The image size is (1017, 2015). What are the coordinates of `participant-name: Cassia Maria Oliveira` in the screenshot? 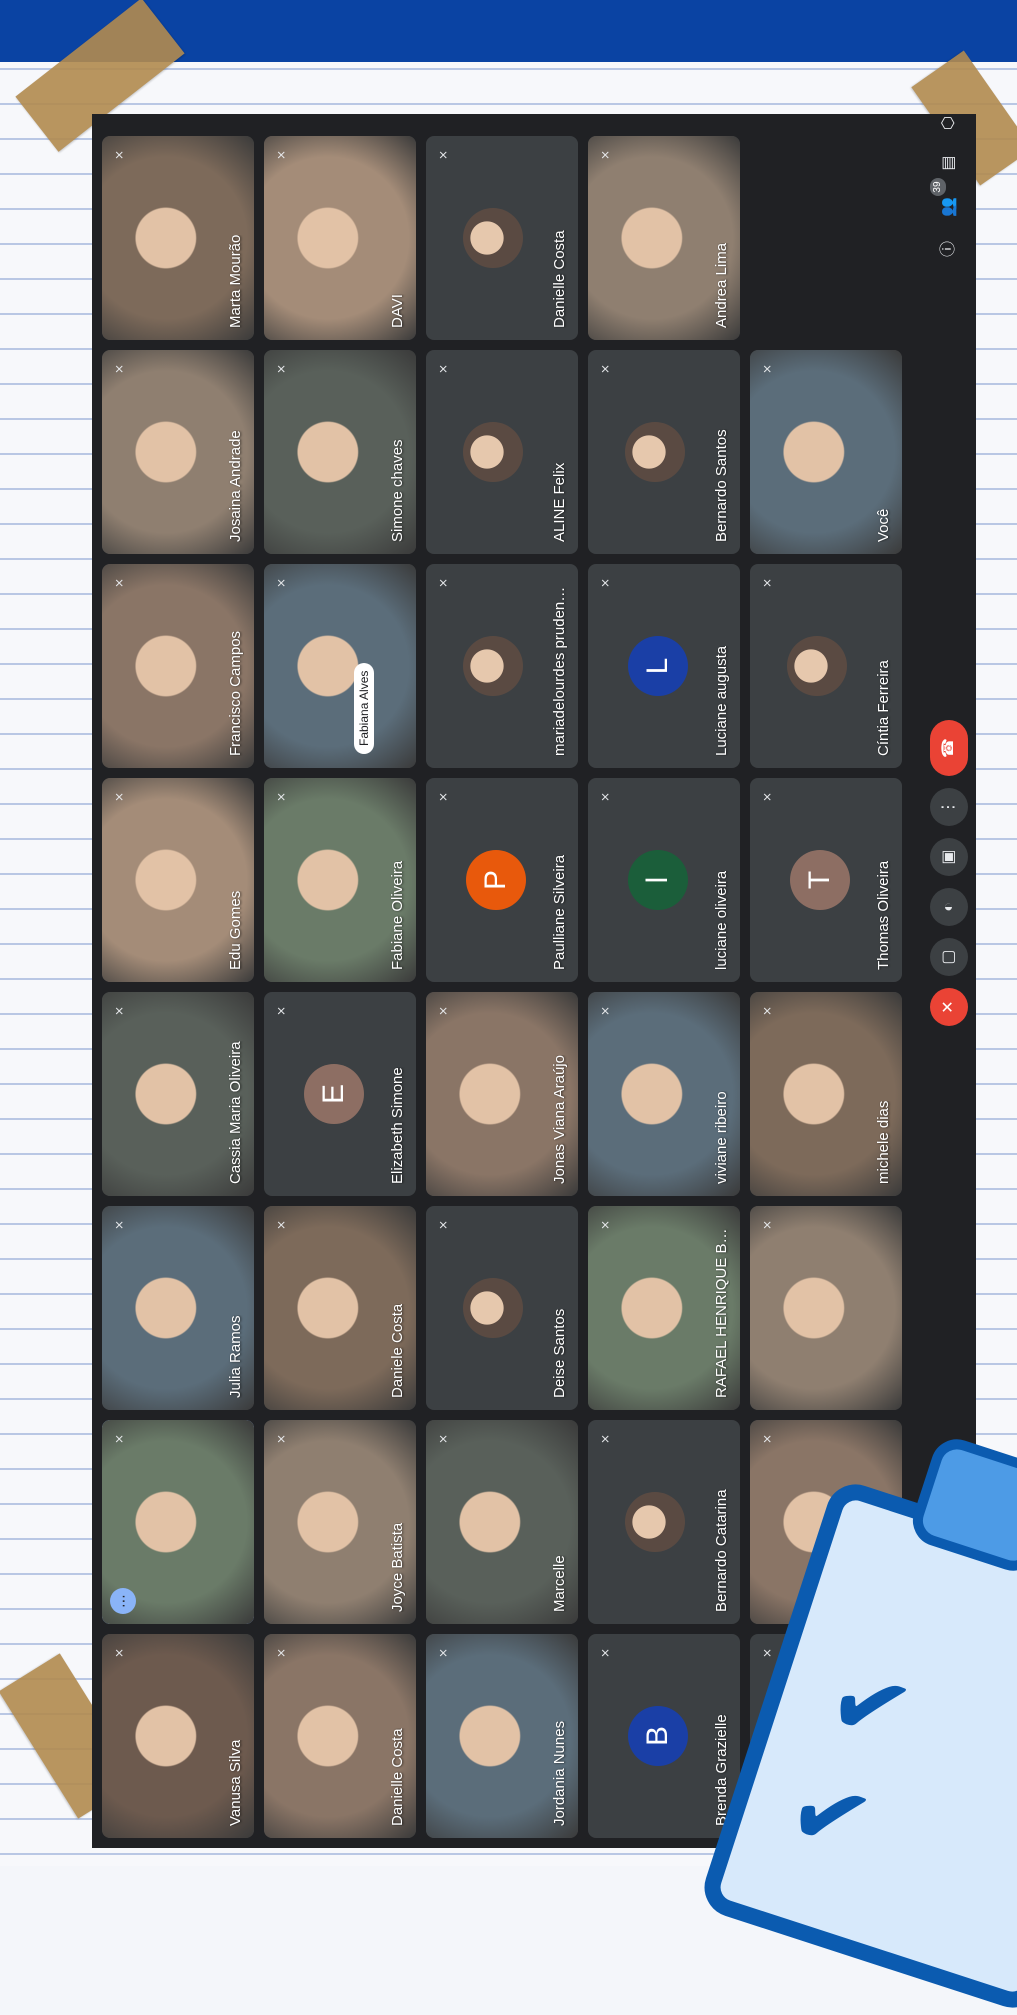 It's located at (235, 1112).